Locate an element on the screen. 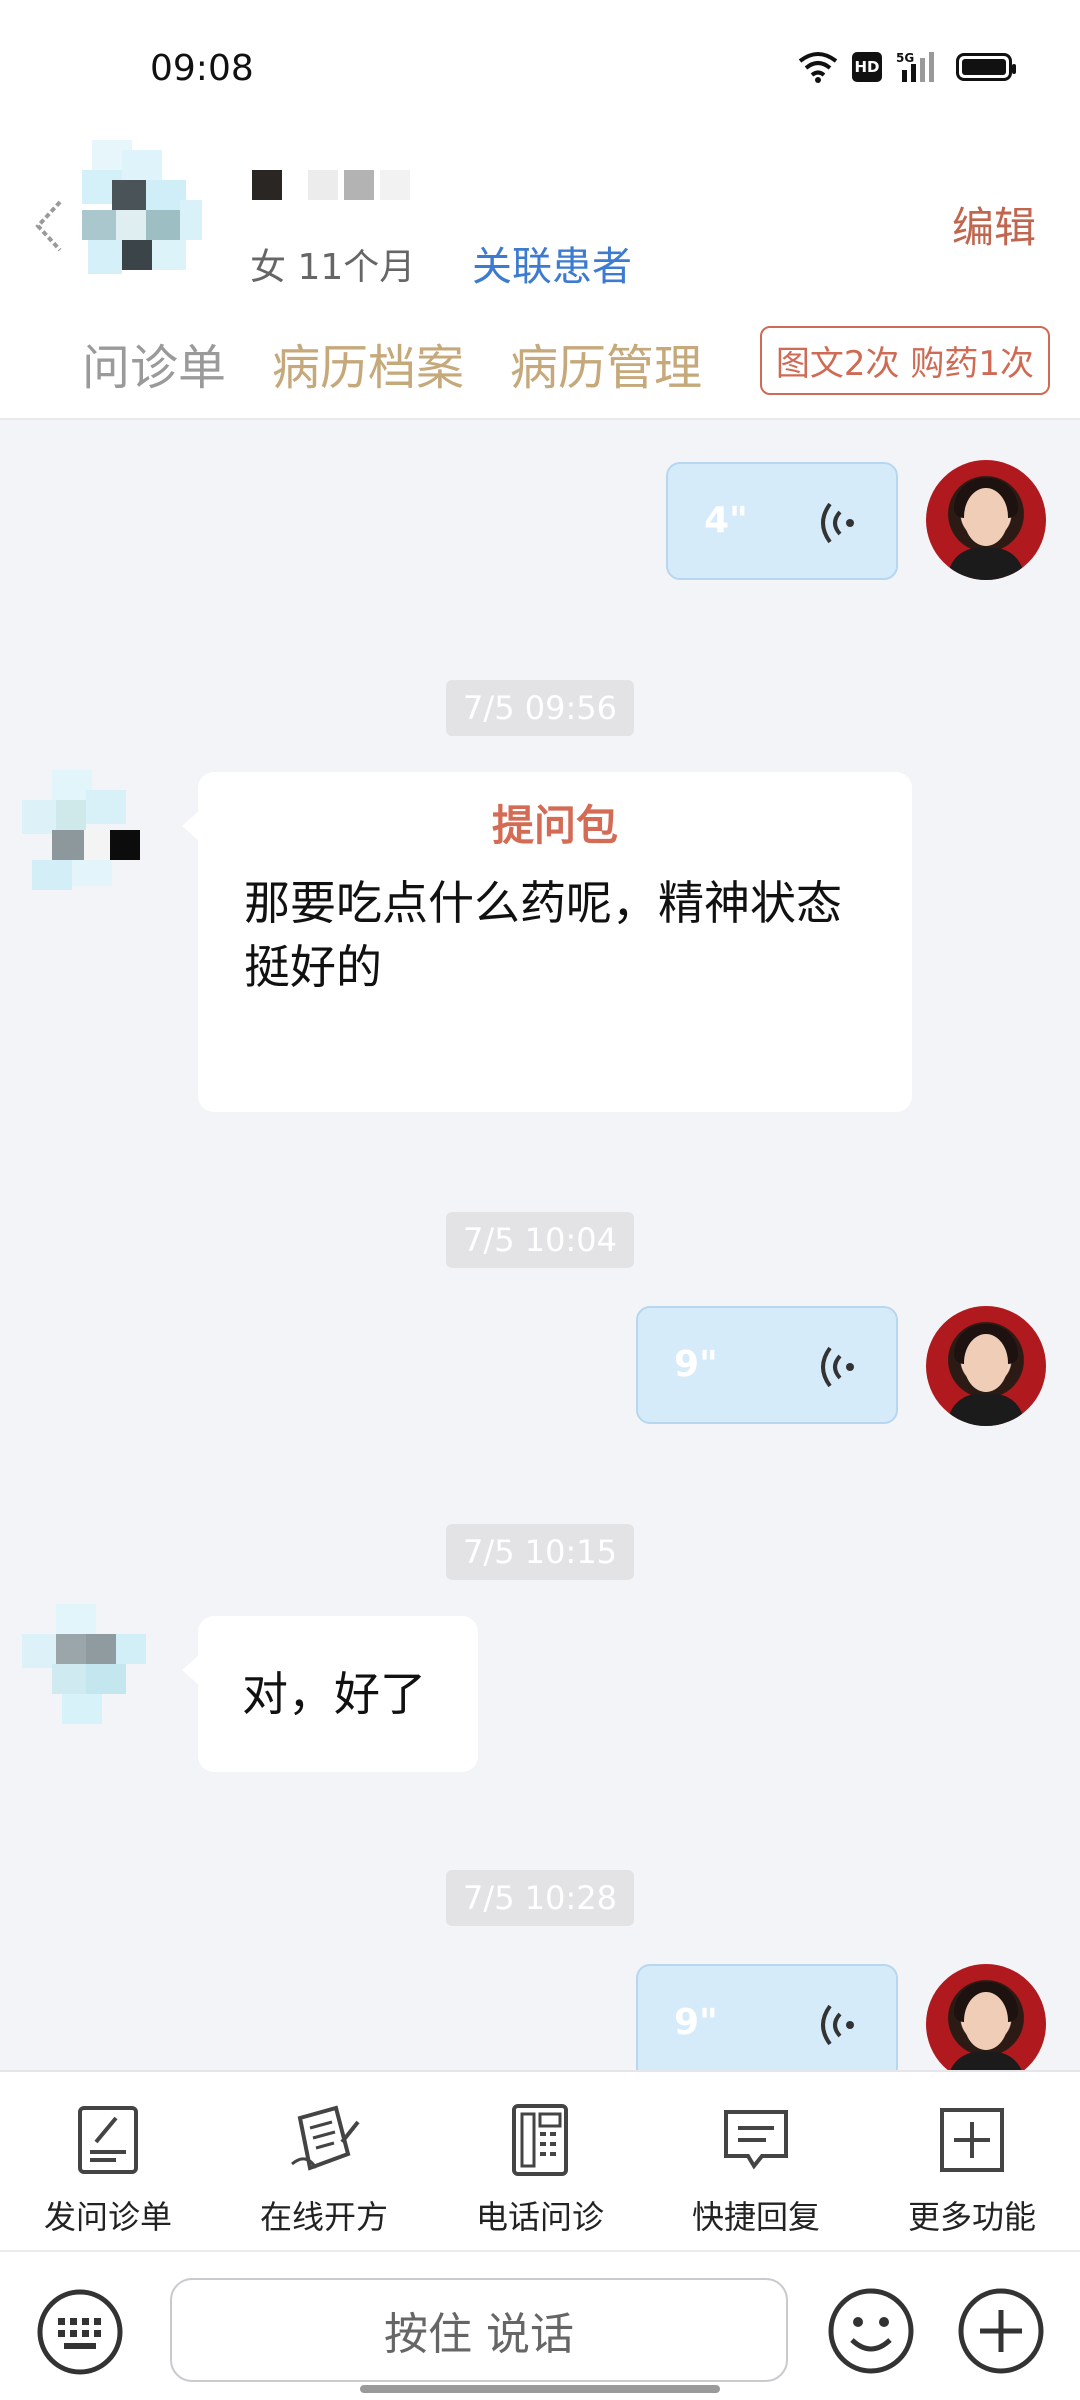 The image size is (1080, 2400). function-toolbar: 发问诊单 在线开方 电话问诊 快捷回复 更多功能 is located at coordinates (540, 2160).